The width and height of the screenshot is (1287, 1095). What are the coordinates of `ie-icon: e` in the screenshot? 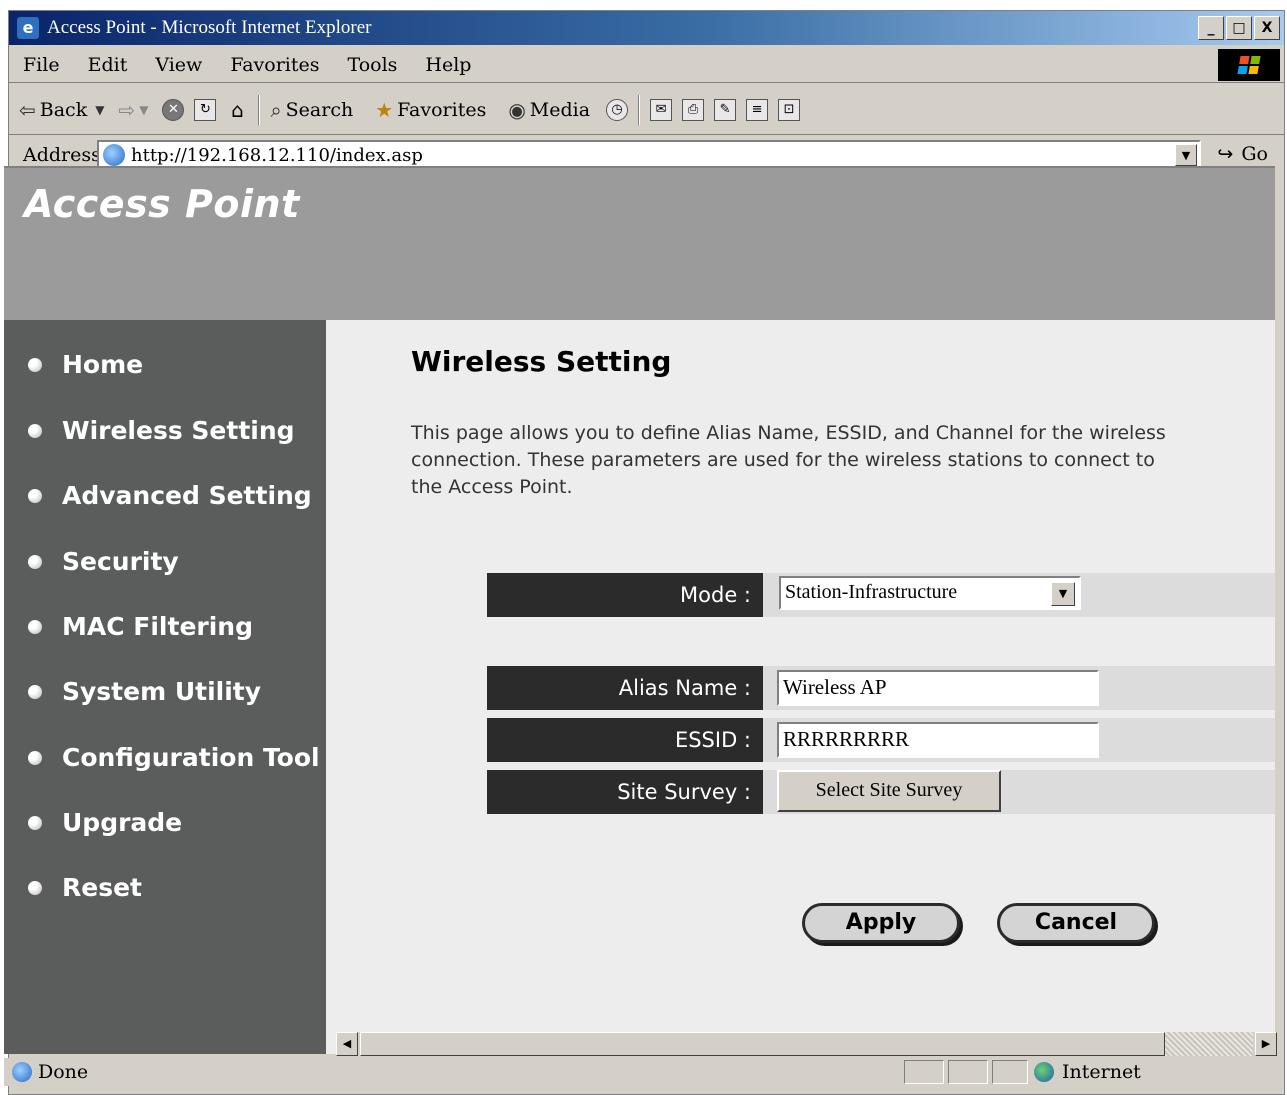 It's located at (28, 28).